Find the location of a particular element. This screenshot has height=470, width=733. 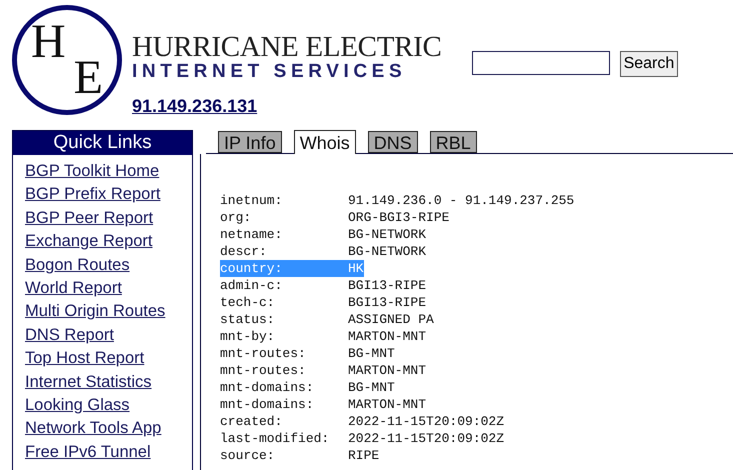

whois-key: mnt-by: is located at coordinates (284, 336).